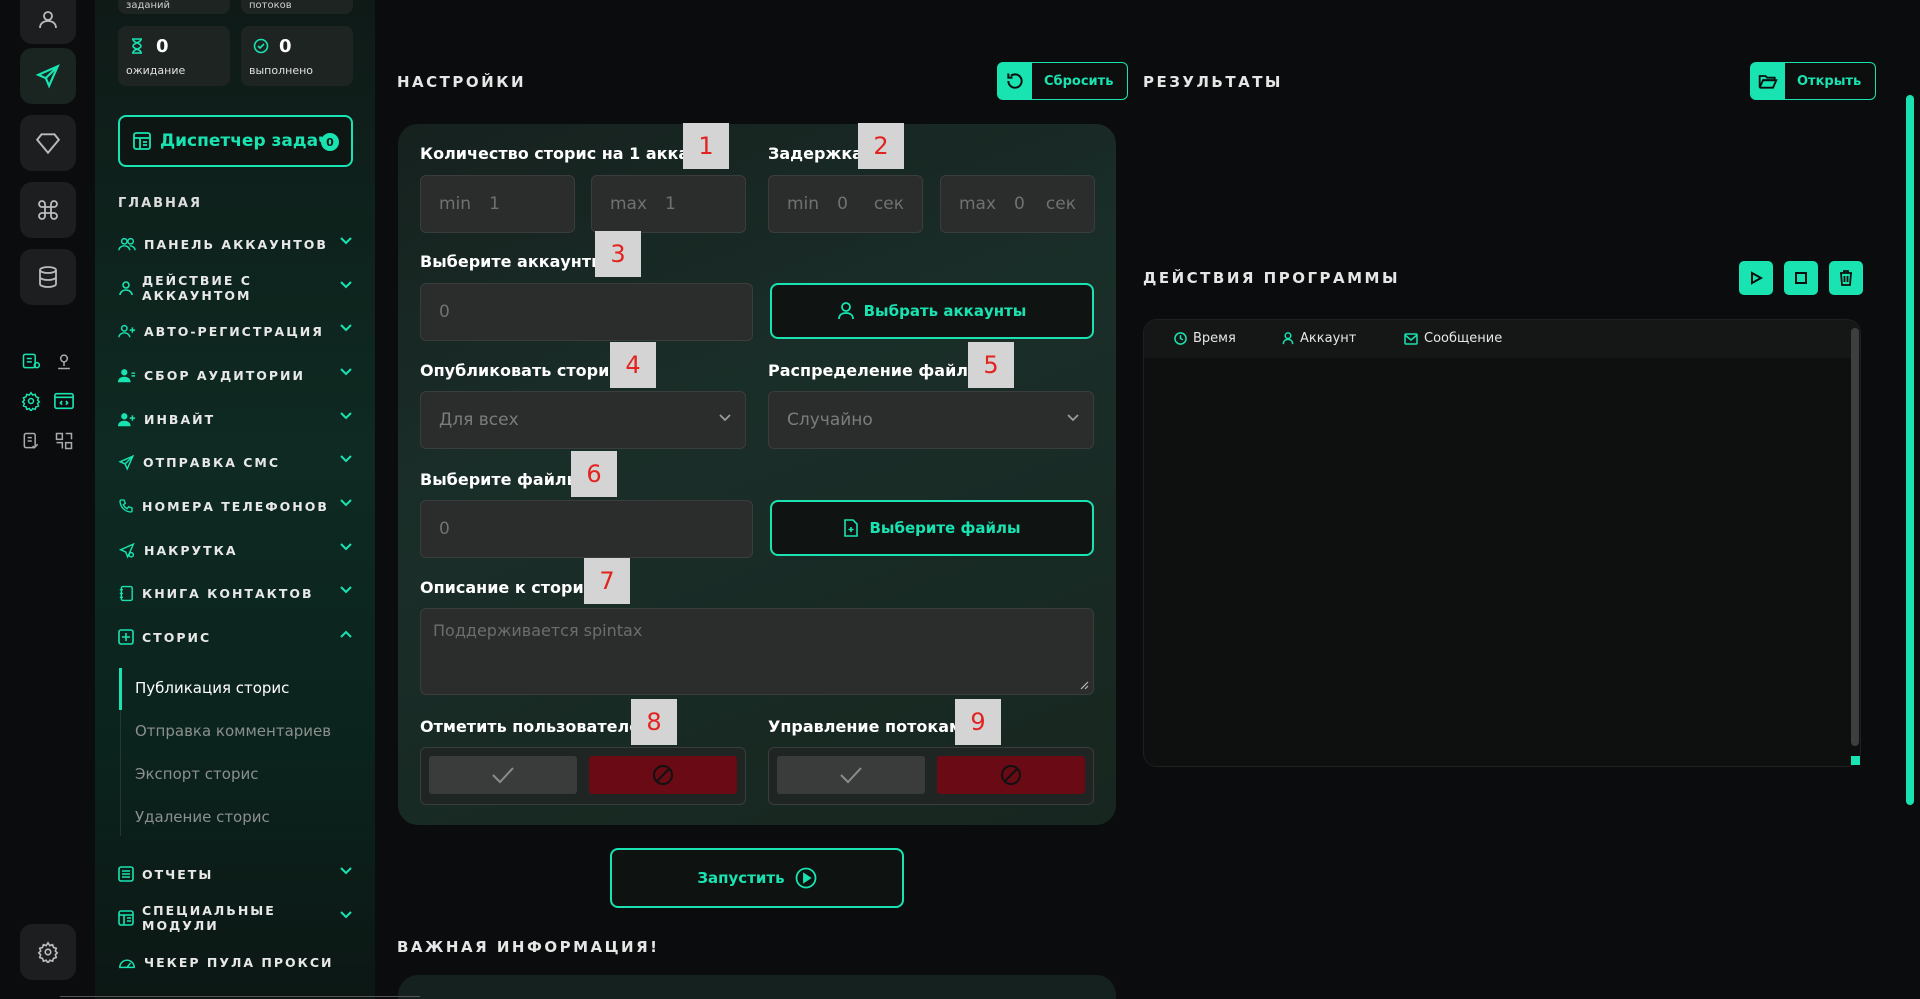 Image resolution: width=1920 pixels, height=999 pixels. What do you see at coordinates (235, 550) in the screenshot?
I see `sidebar-item-boost: НАКРУТКА` at bounding box center [235, 550].